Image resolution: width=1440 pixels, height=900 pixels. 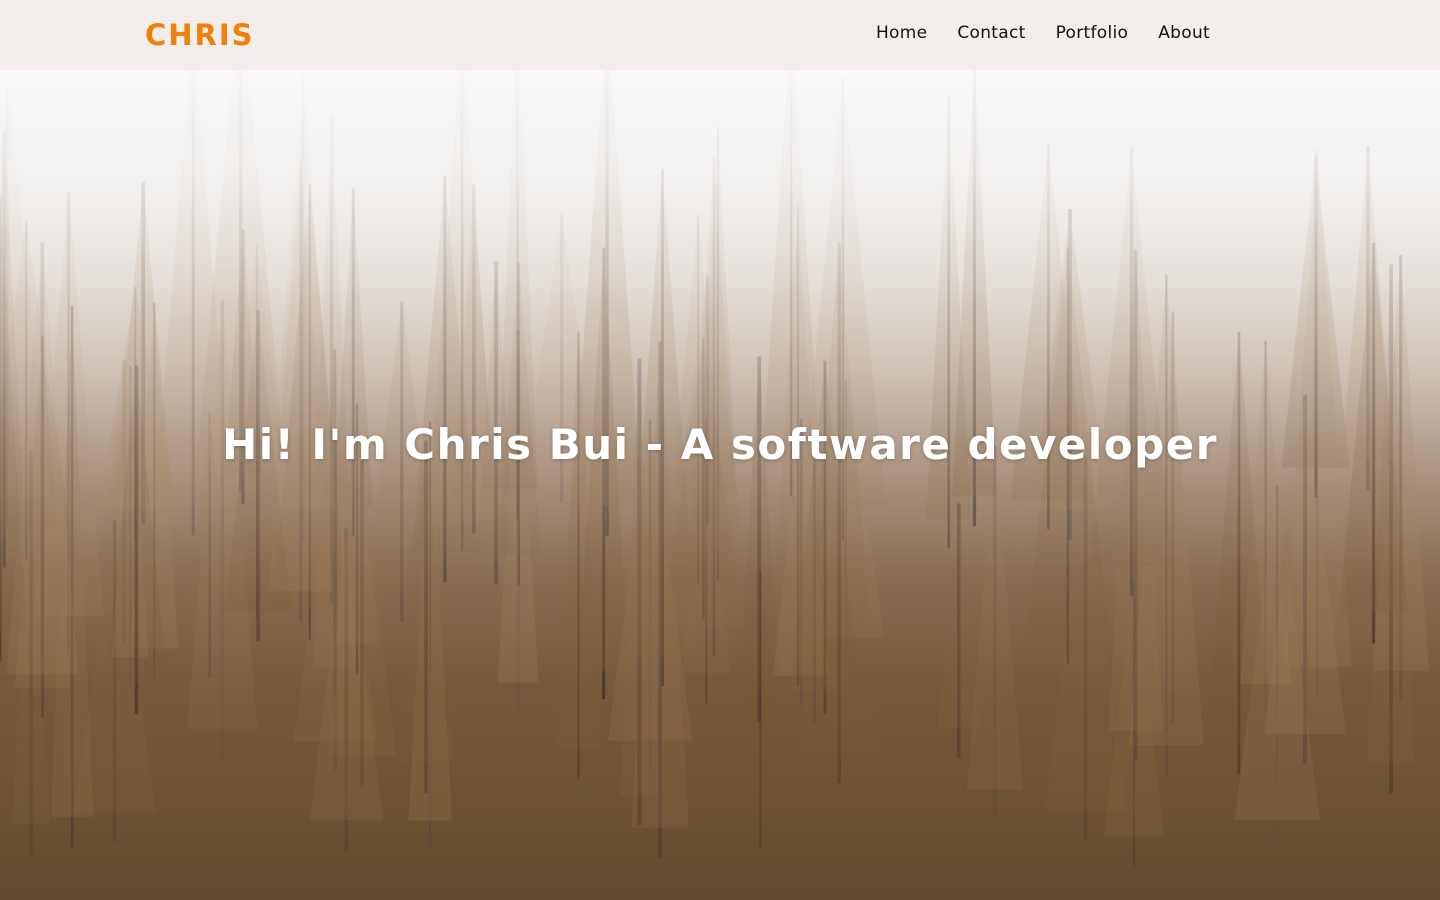 I want to click on nav-item-about: About, so click(x=1184, y=33).